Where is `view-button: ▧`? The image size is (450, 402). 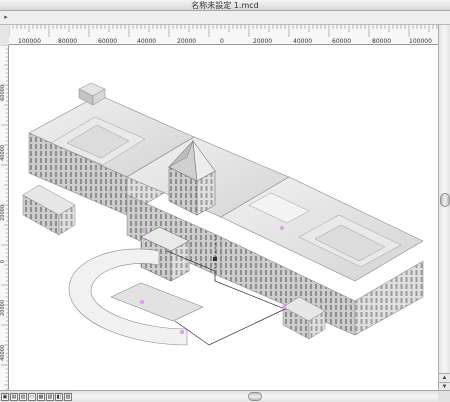 view-button: ▧ is located at coordinates (50, 397).